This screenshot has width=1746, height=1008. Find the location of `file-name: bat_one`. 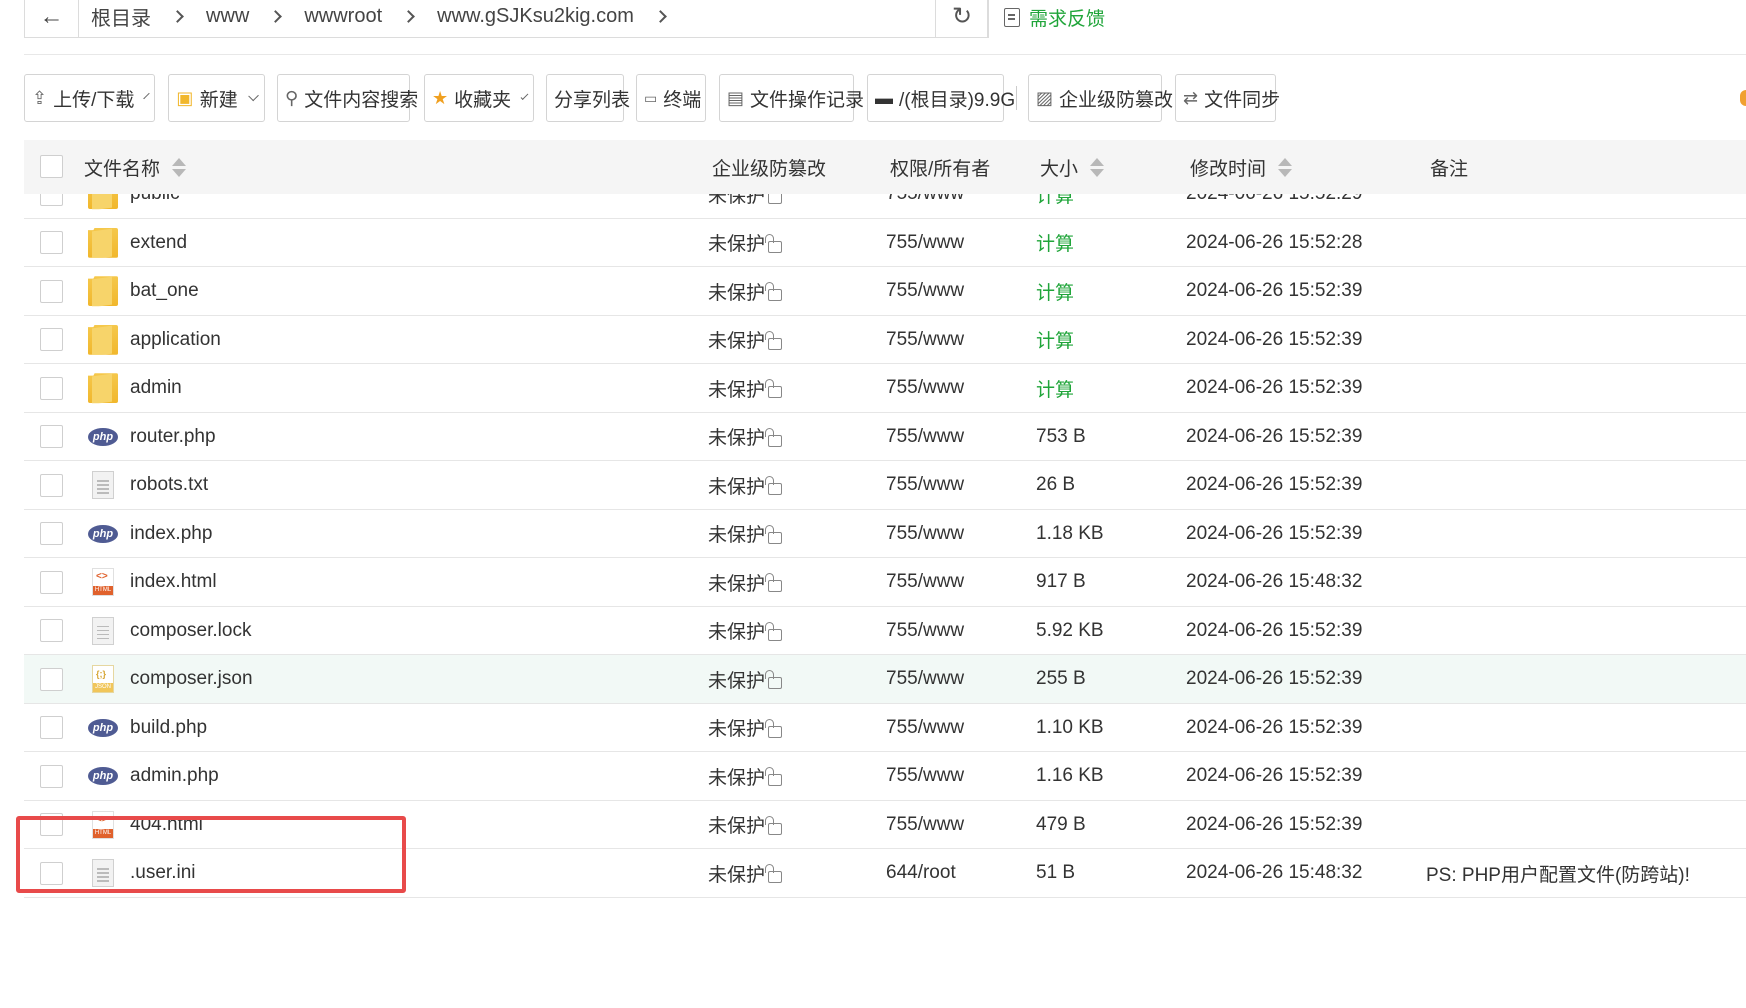

file-name: bat_one is located at coordinates (164, 291).